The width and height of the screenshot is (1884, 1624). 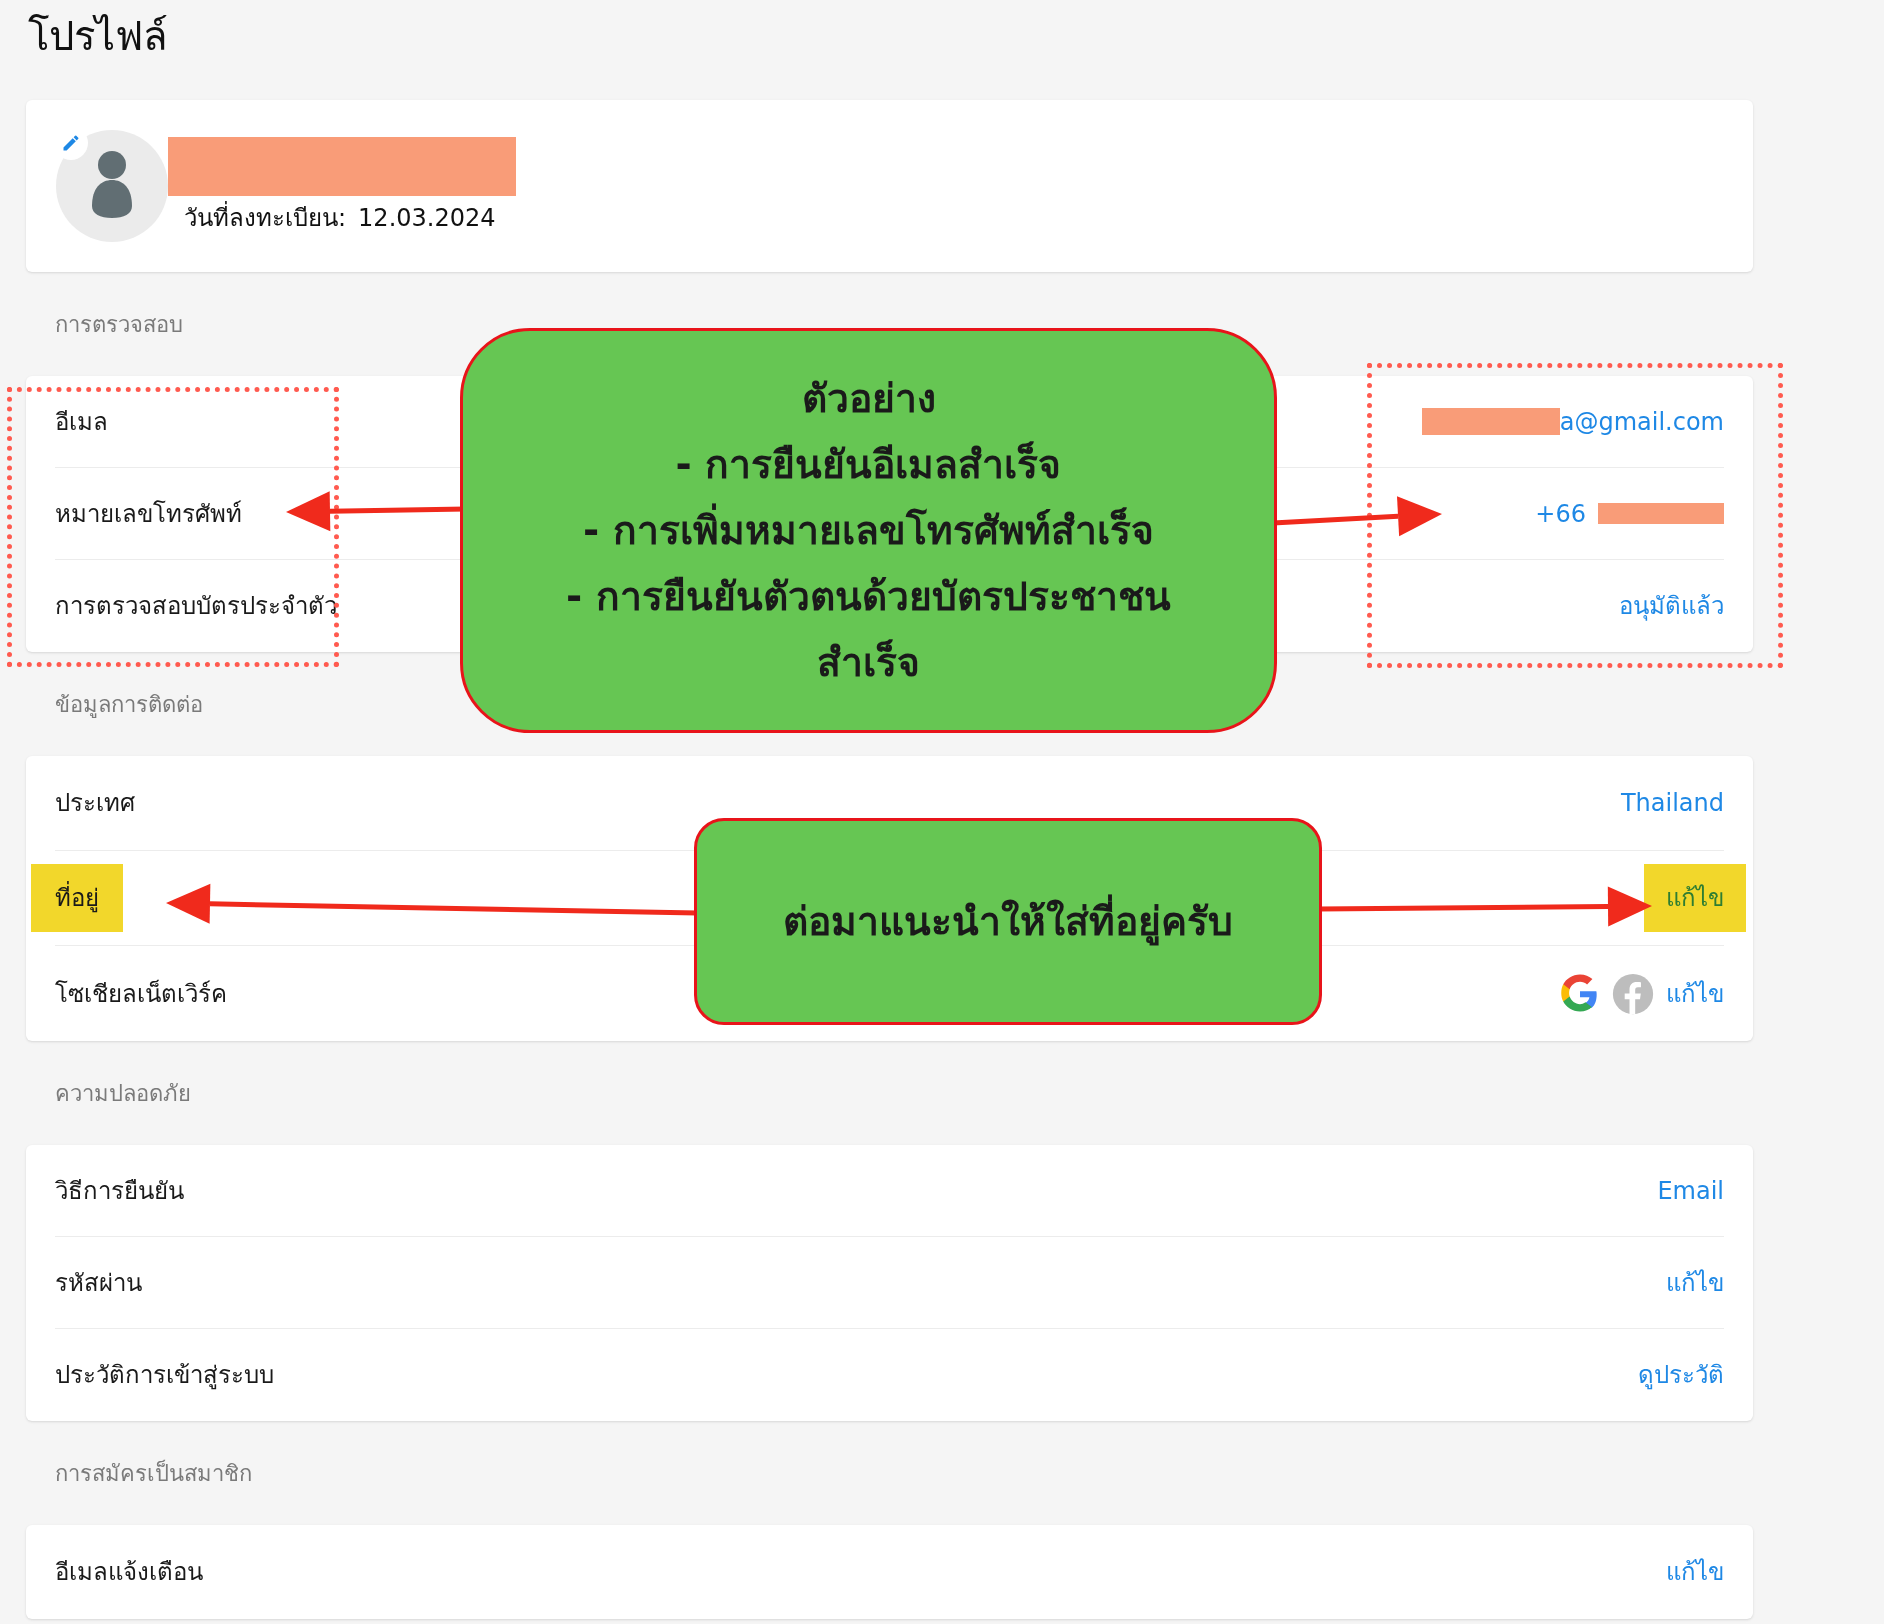 I want to click on row-value-link: Thailand, so click(x=1672, y=803).